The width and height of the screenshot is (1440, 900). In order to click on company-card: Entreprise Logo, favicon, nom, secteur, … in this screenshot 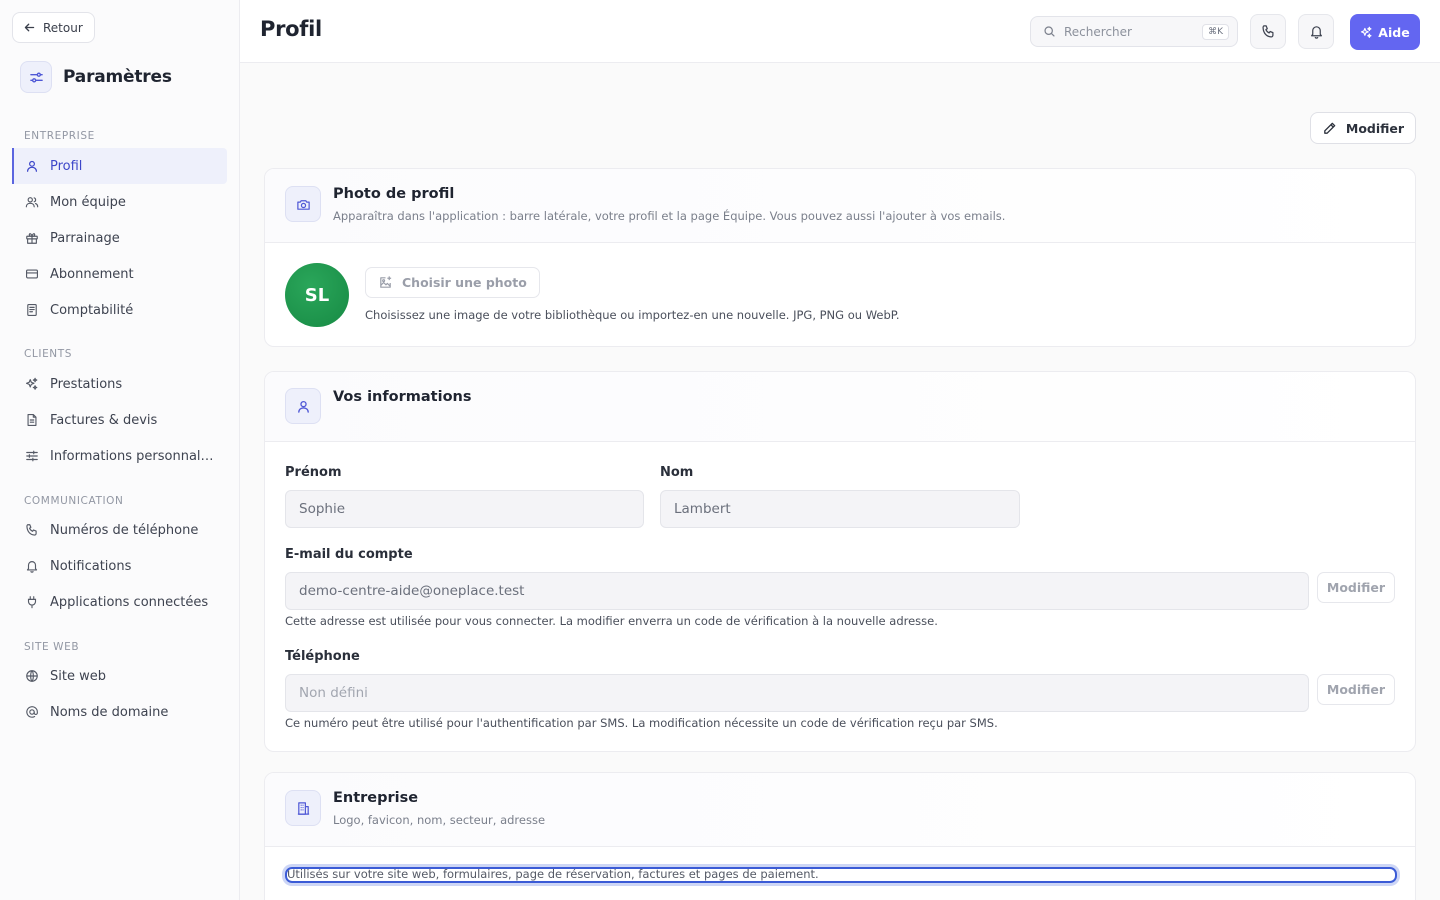, I will do `click(840, 836)`.